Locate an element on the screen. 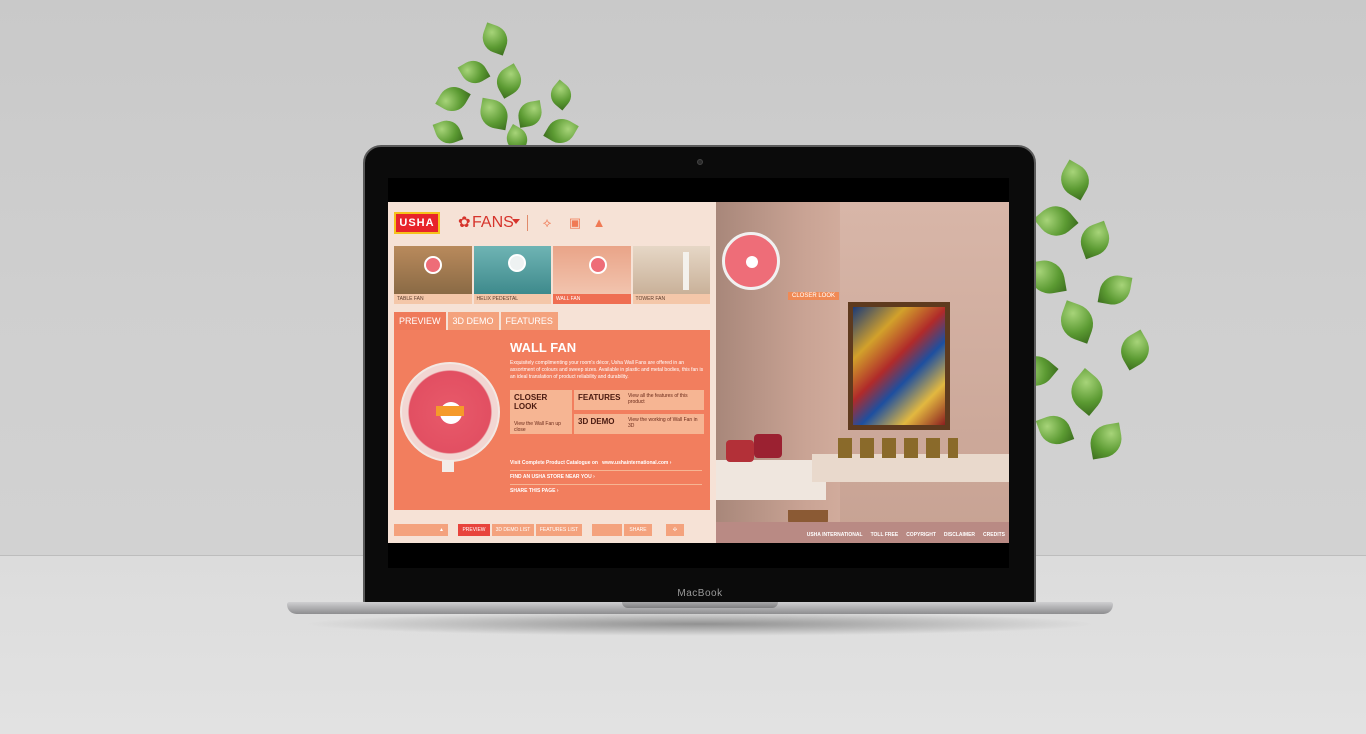  wall-fan-image is located at coordinates (450, 412).